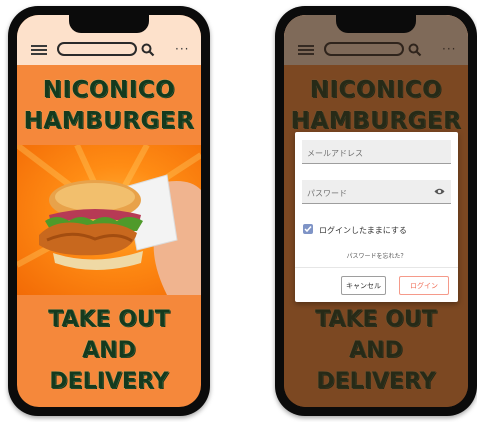 The width and height of the screenshot is (477, 422). Describe the element at coordinates (424, 285) in the screenshot. I see `login-button: ログイン` at that location.